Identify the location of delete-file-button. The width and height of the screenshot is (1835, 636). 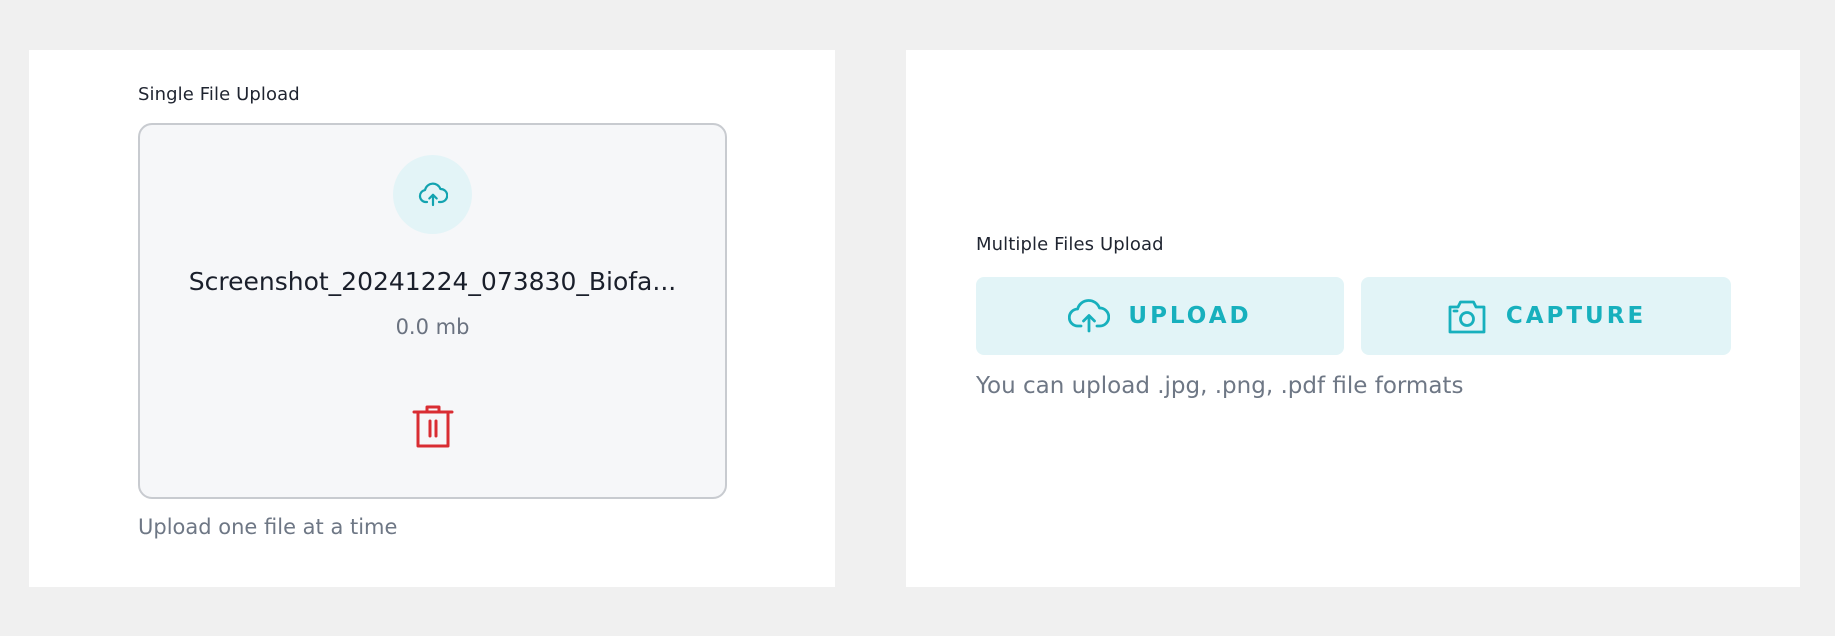
(433, 426).